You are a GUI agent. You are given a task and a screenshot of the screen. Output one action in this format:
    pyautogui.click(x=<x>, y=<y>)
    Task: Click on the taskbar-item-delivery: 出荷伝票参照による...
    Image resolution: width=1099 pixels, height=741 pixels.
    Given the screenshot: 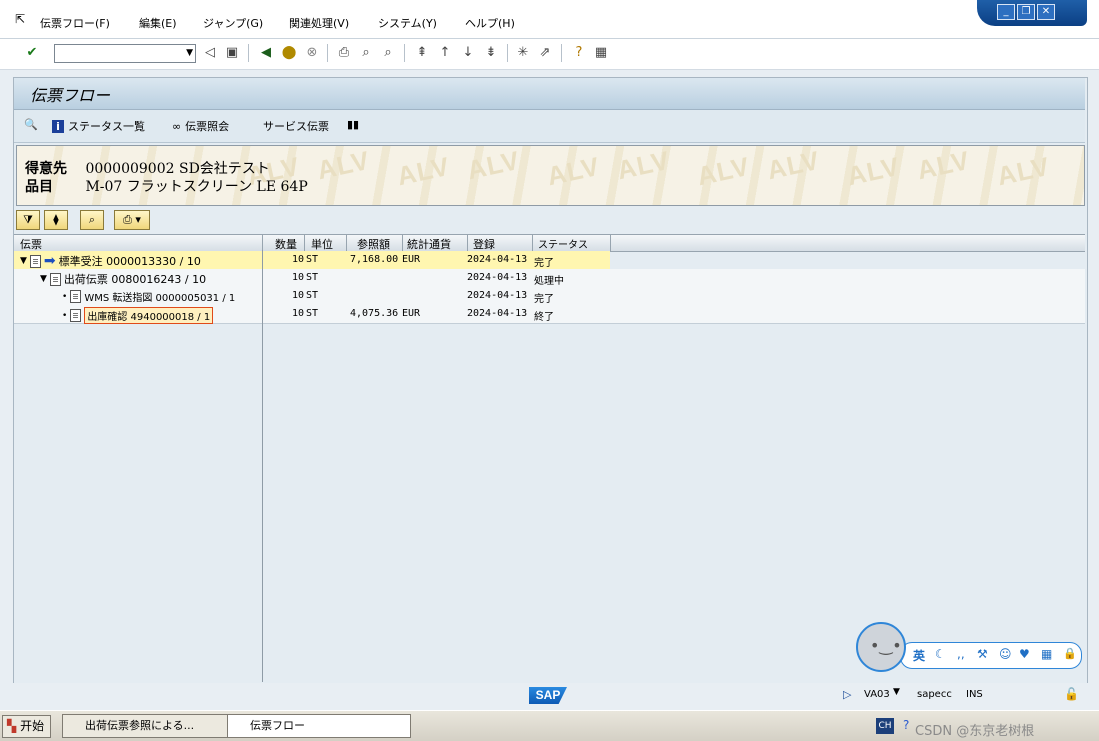 What is the action you would take?
    pyautogui.click(x=151, y=726)
    